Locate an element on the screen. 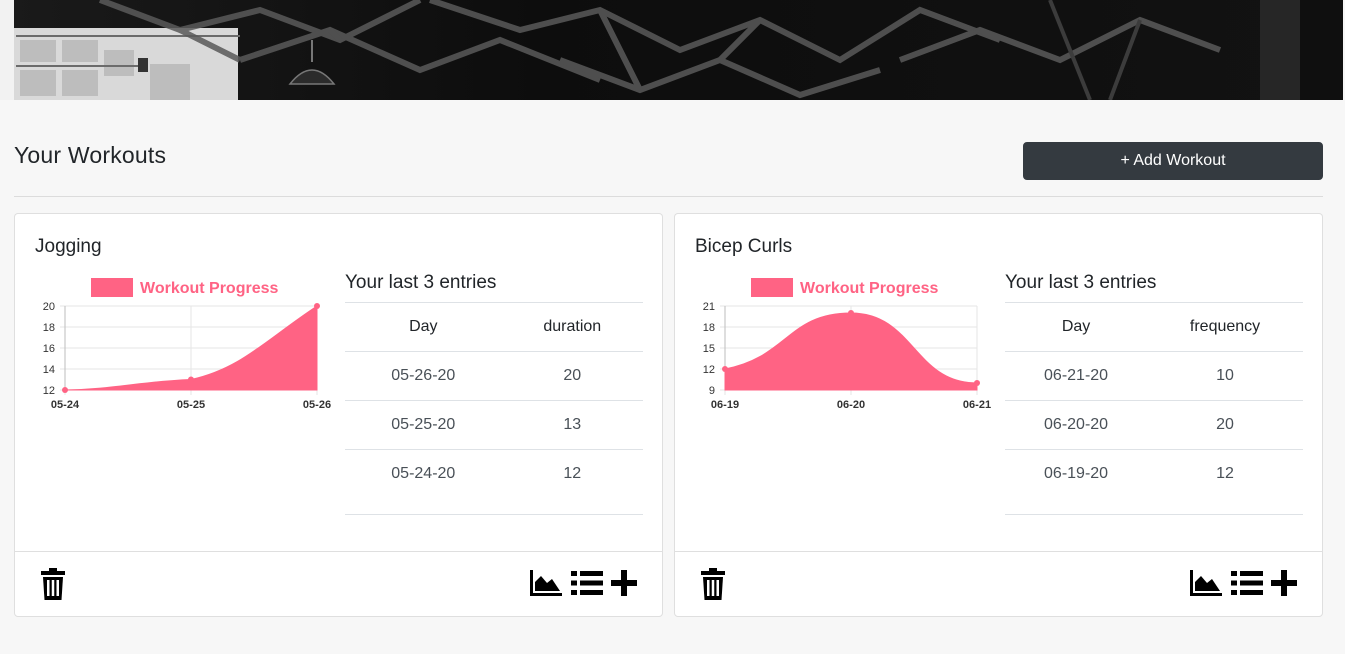 Image resolution: width=1345 pixels, height=654 pixels. table-row: 05-24-20 12 is located at coordinates (494, 474).